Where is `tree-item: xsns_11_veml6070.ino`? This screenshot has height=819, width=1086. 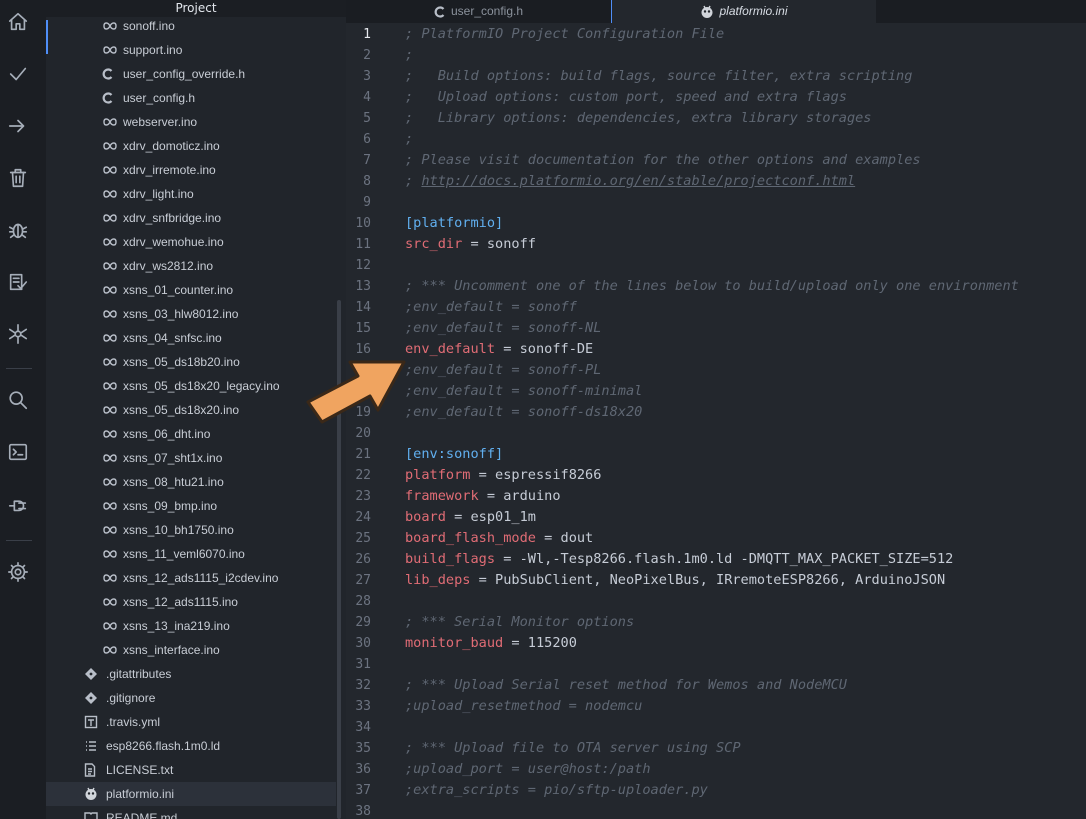
tree-item: xsns_11_veml6070.ino is located at coordinates (191, 554).